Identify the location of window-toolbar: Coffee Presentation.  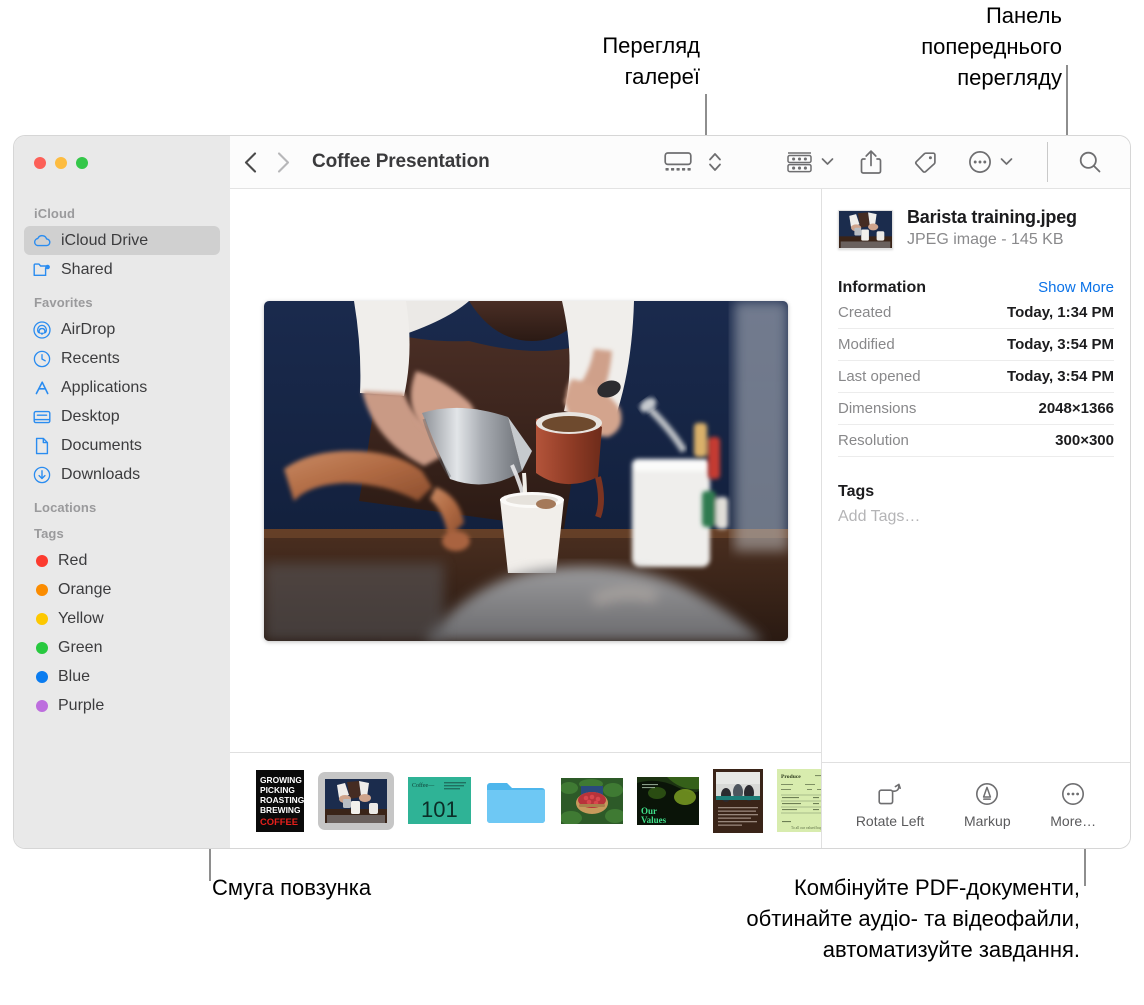
(572, 162).